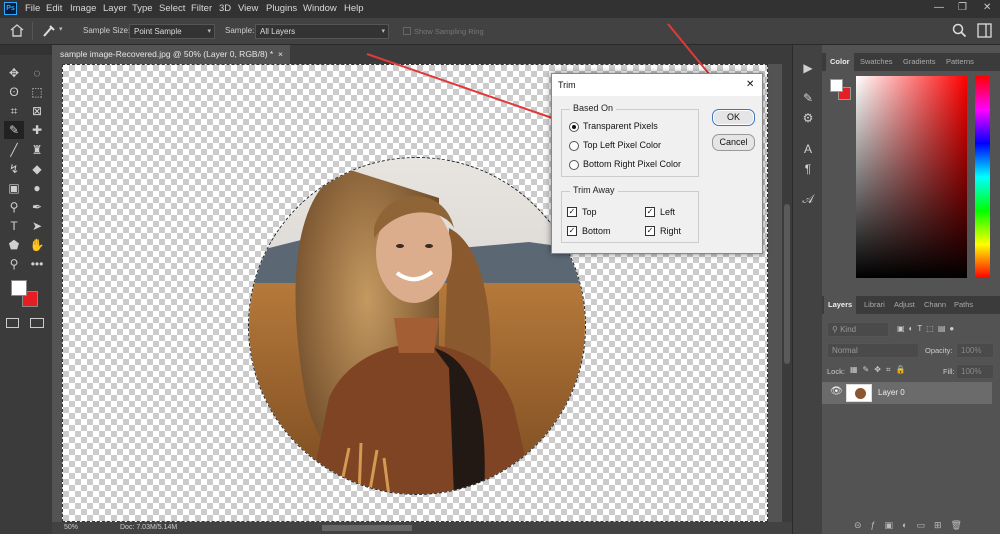 The image size is (1000, 534). I want to click on glyphs-icon: 𝒜, so click(808, 199).